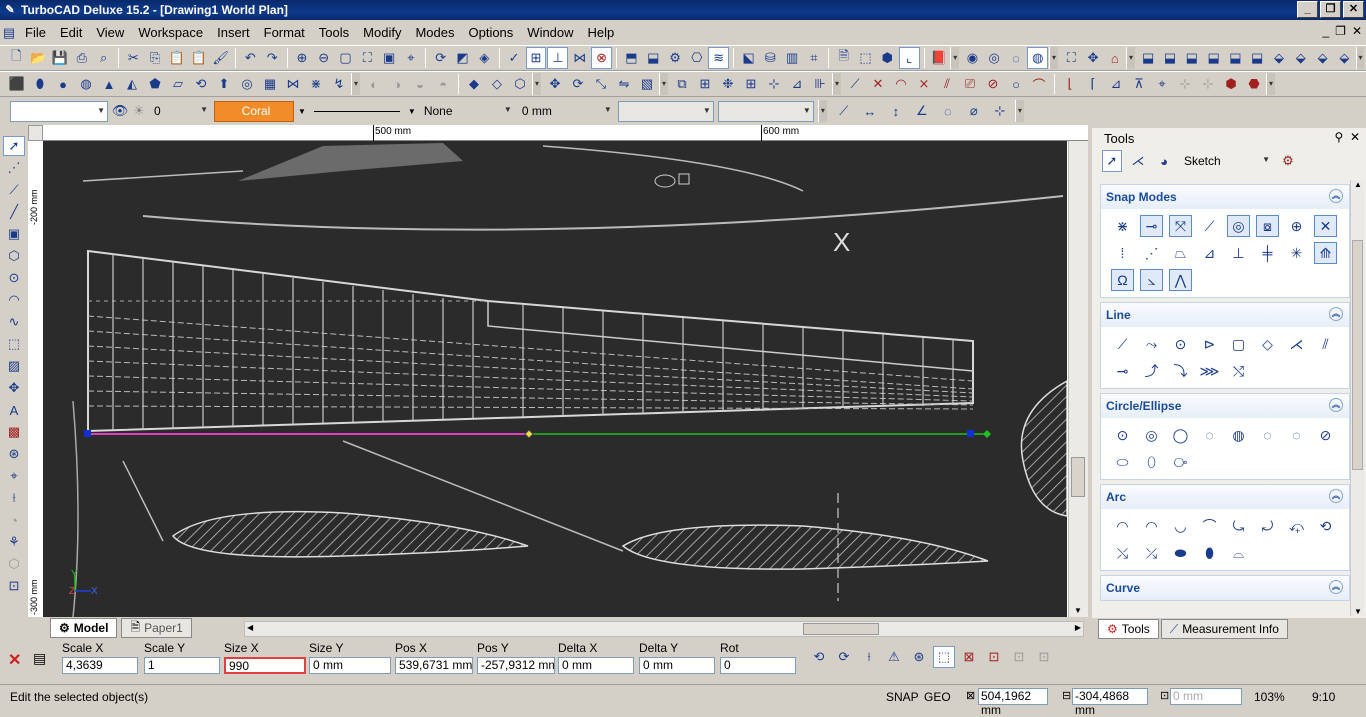 The width and height of the screenshot is (1366, 717). Describe the element at coordinates (220, 58) in the screenshot. I see `format-painter-icon: 🖌` at that location.